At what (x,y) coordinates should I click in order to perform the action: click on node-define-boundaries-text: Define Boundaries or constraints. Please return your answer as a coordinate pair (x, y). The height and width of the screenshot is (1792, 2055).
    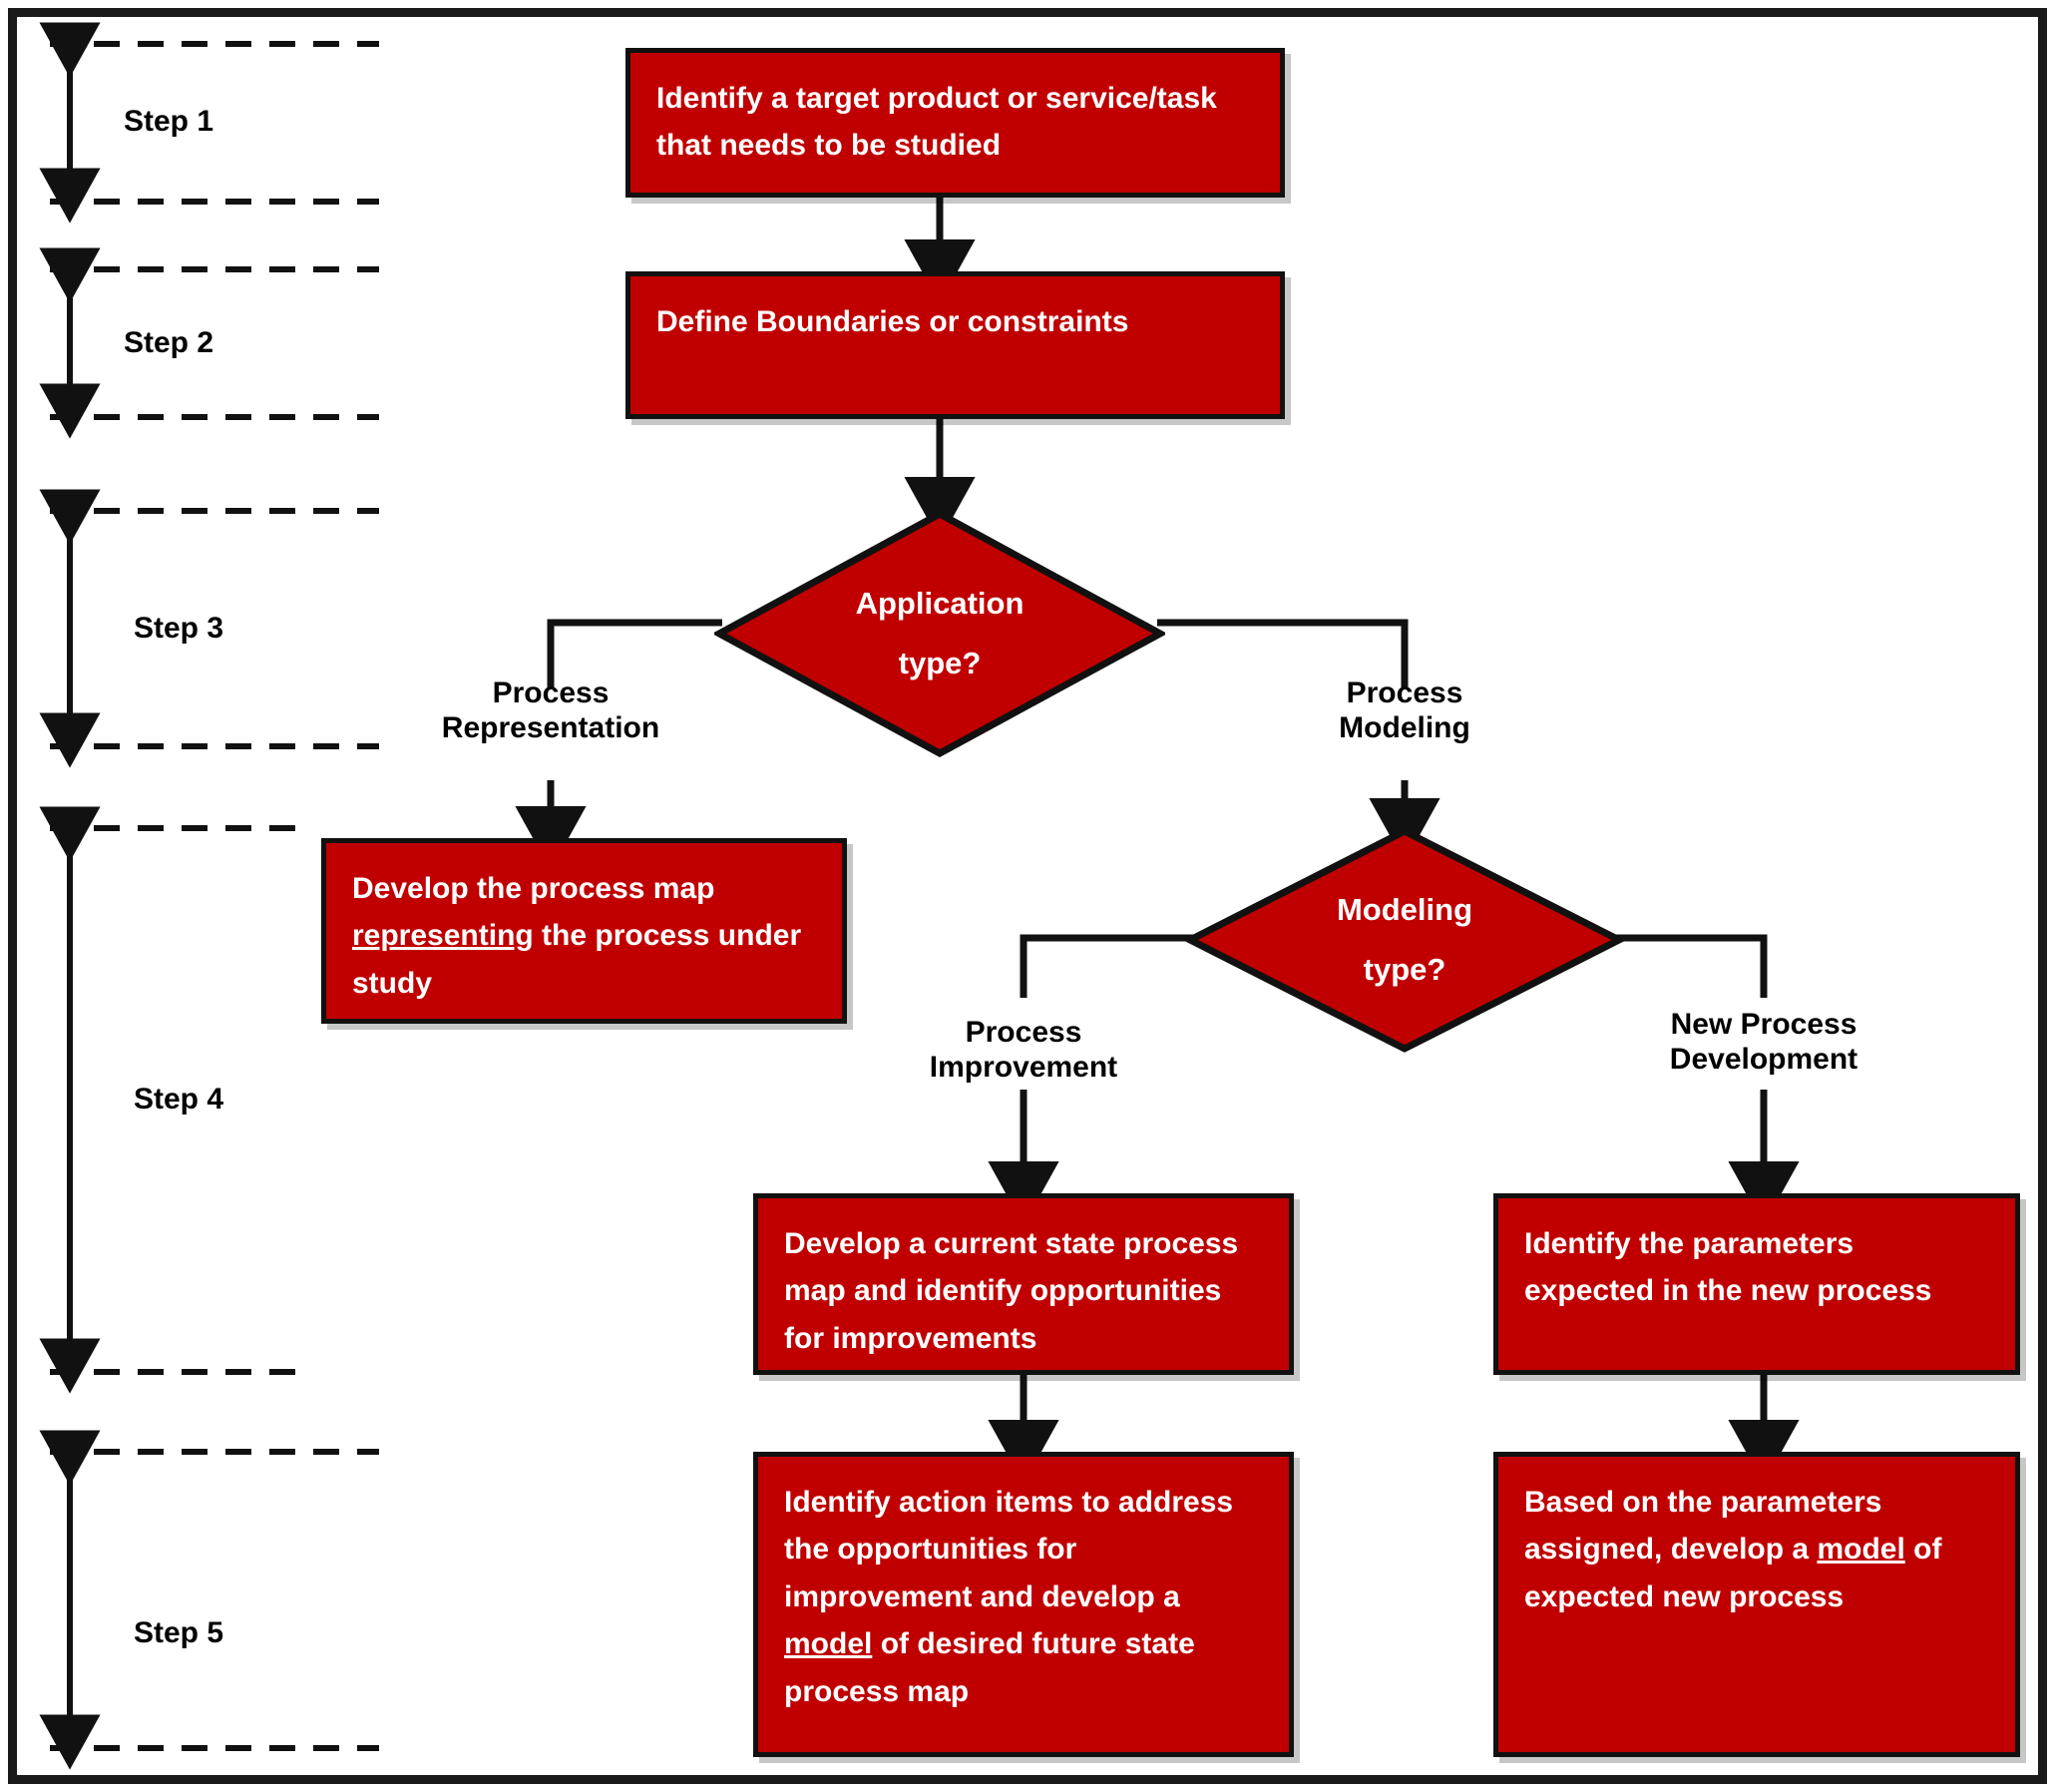
    Looking at the image, I should click on (893, 321).